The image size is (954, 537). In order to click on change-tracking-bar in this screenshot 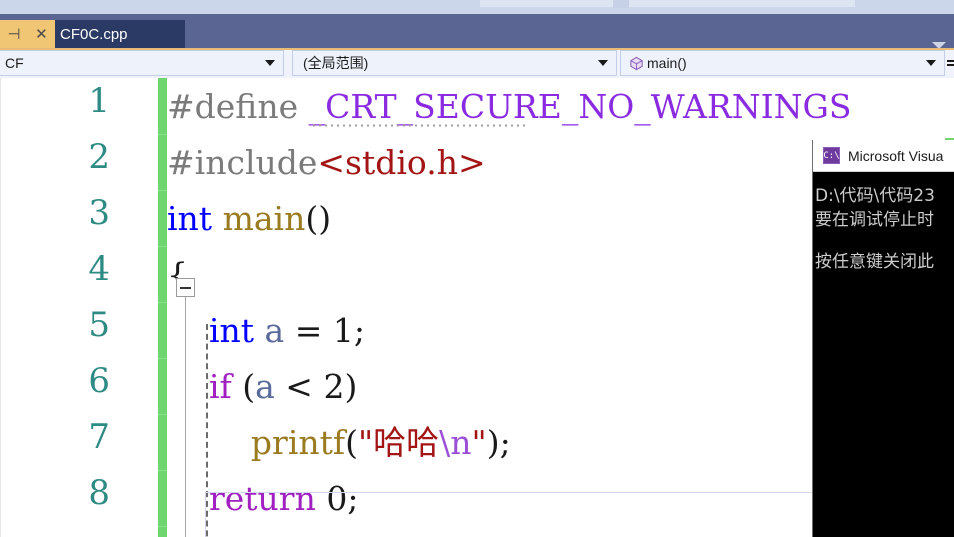, I will do `click(162, 307)`.